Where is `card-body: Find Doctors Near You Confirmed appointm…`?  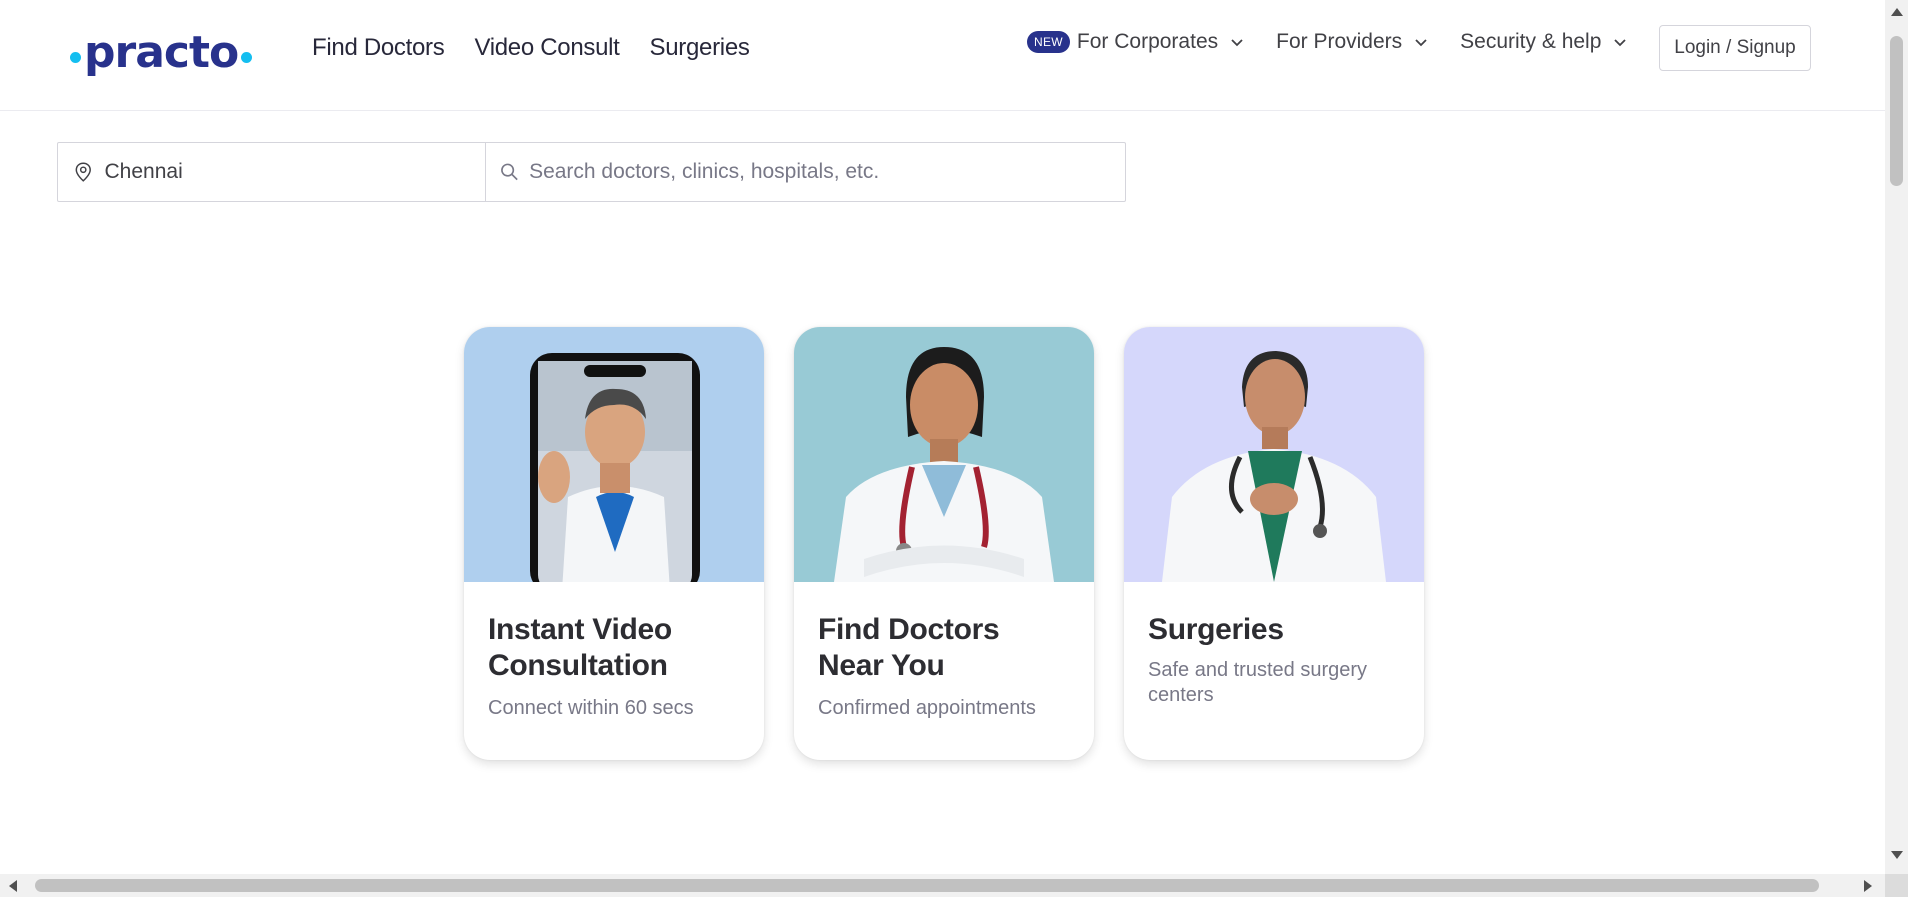
card-body: Find Doctors Near You Confirmed appointm… is located at coordinates (944, 651).